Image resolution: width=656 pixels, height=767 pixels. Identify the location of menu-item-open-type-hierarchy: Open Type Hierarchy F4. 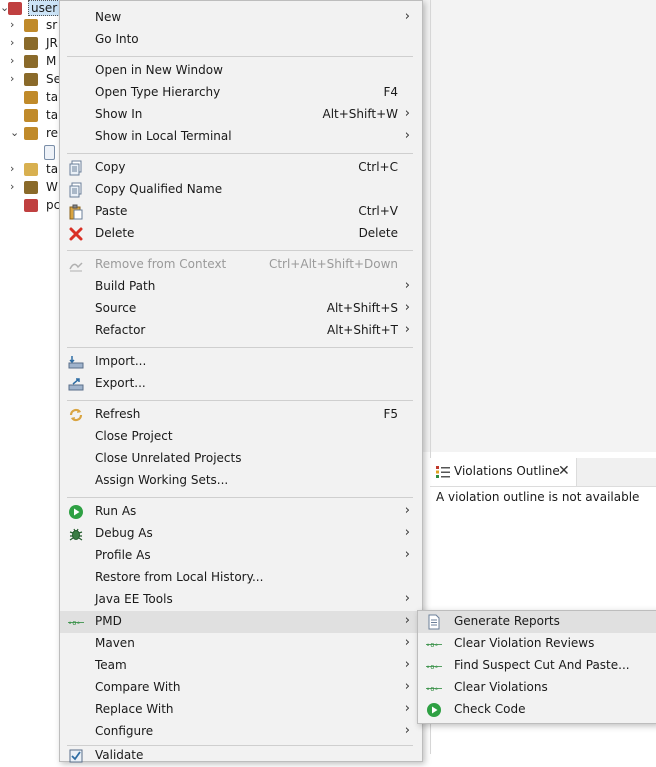
(241, 93).